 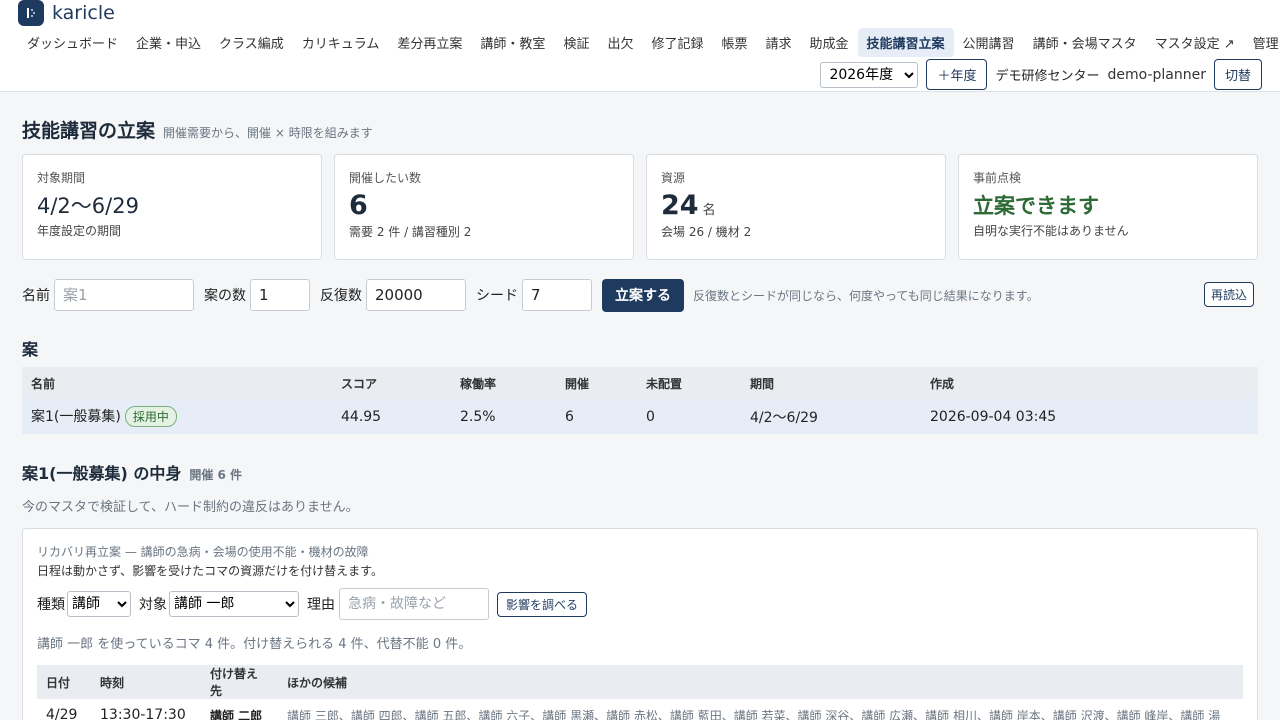 I want to click on name-label: 名前, so click(x=36, y=296).